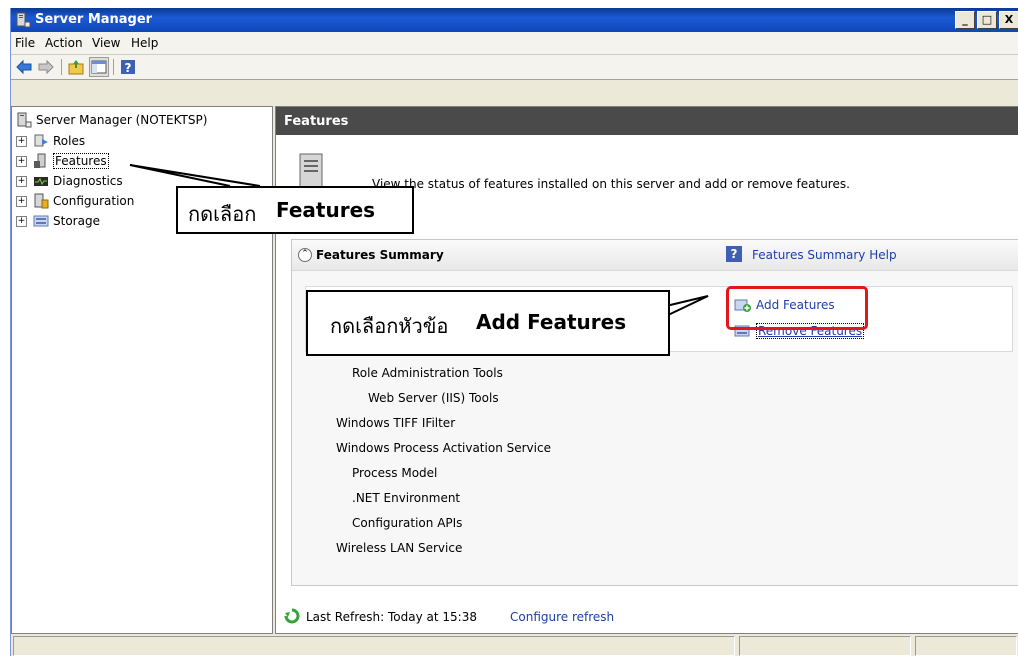  I want to click on callout-one-pointer, so click(195, 175).